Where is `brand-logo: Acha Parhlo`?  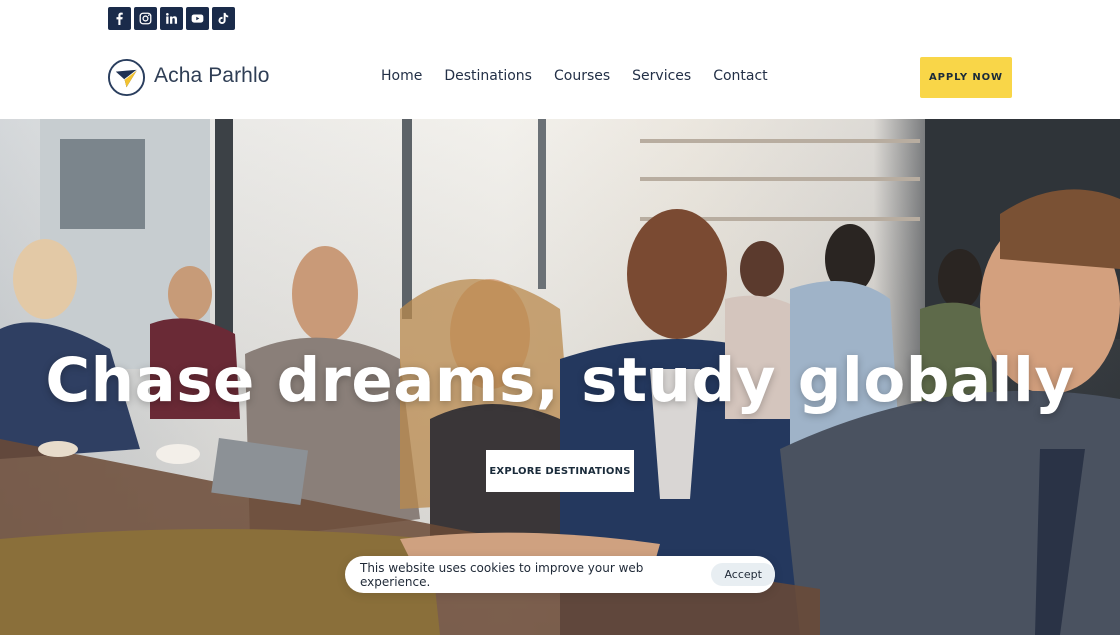
brand-logo: Acha Parhlo is located at coordinates (188, 77).